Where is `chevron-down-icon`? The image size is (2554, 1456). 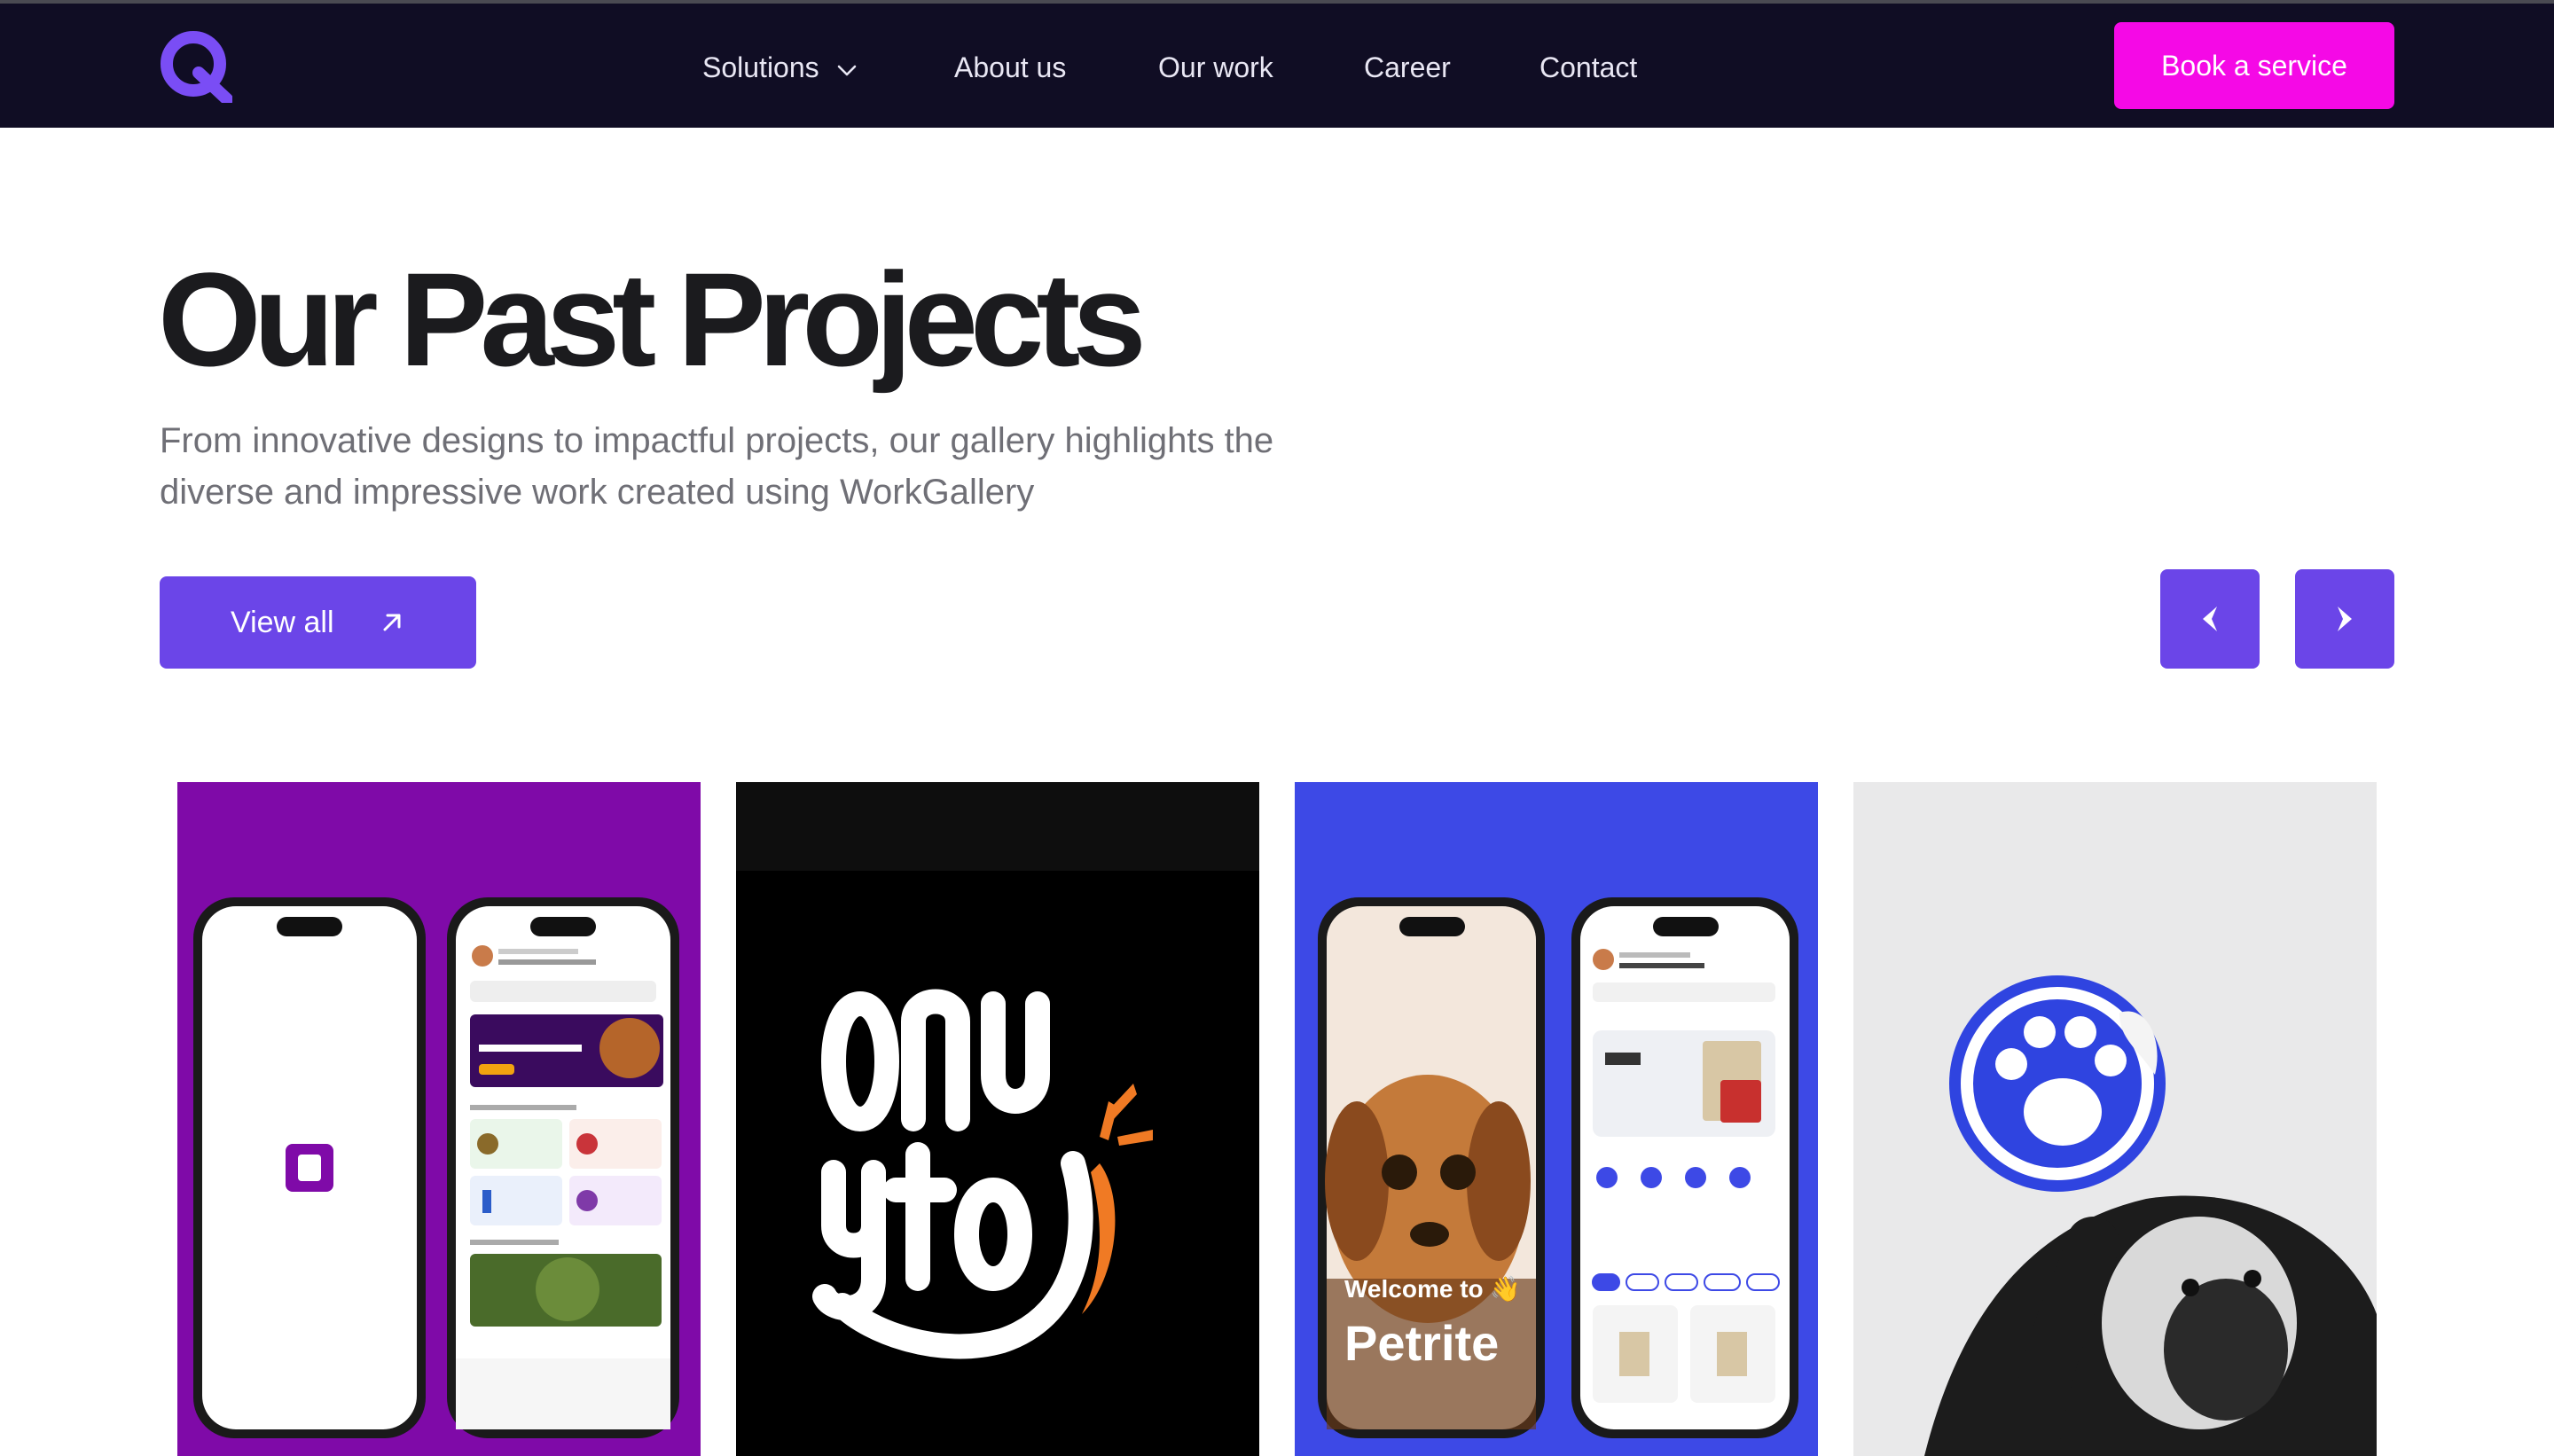
chevron-down-icon is located at coordinates (846, 70).